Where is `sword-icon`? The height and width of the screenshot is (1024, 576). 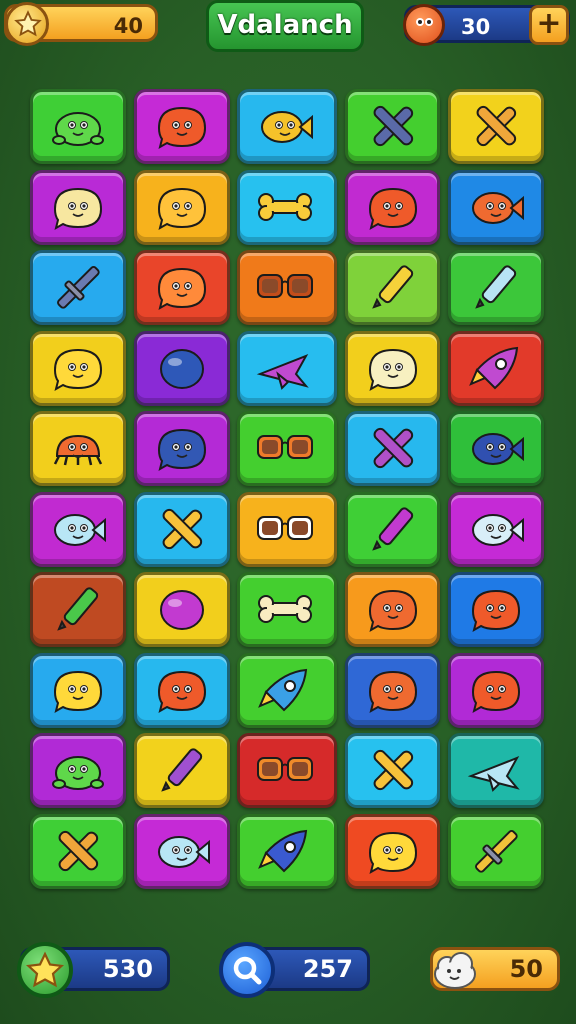 sword-icon is located at coordinates (78, 287).